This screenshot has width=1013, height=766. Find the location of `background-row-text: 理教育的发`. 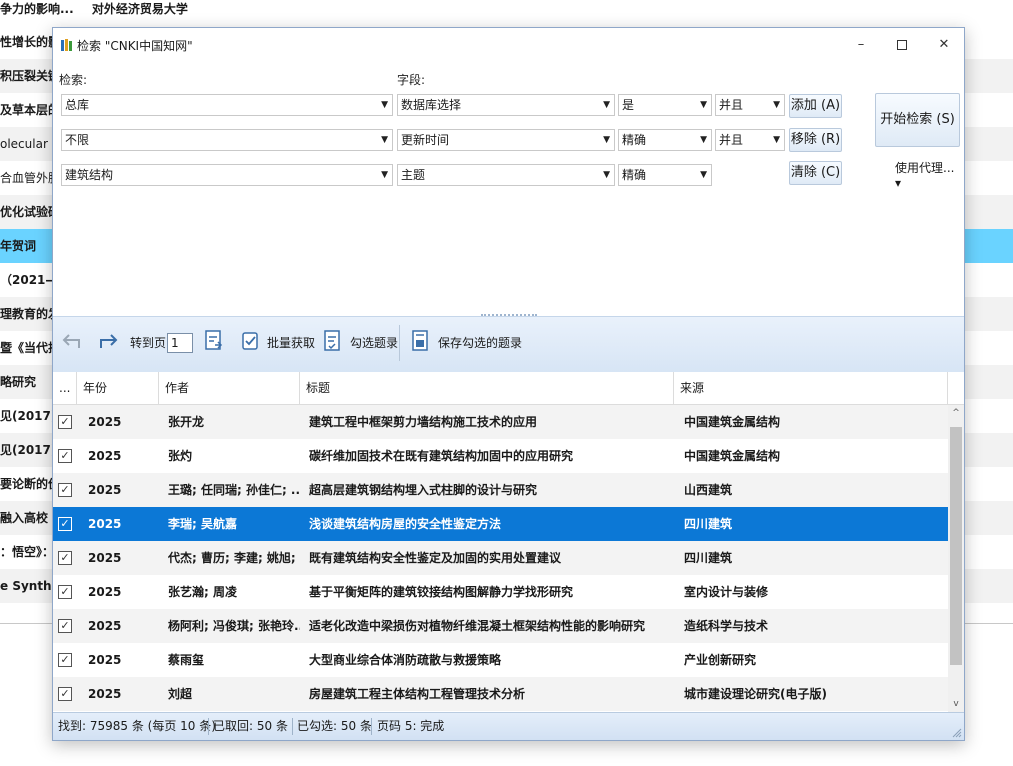

background-row-text: 理教育的发 is located at coordinates (30, 314).